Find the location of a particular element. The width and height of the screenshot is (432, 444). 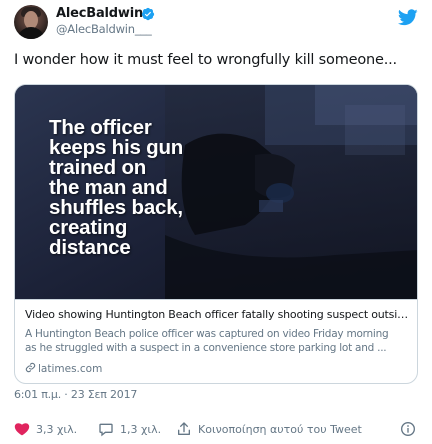

display-name: AlecBaldwin is located at coordinates (99, 13).